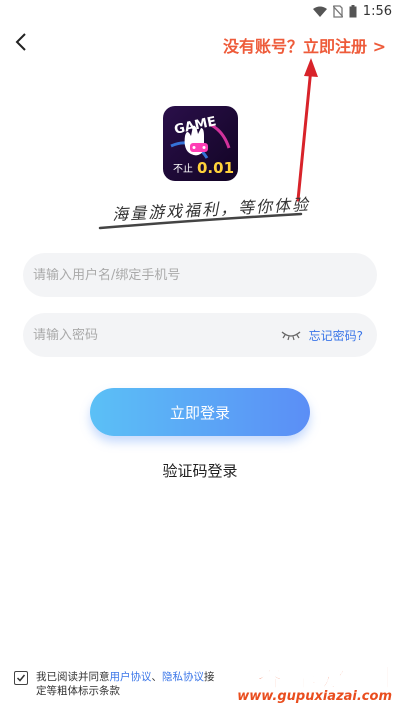 The image size is (400, 712). What do you see at coordinates (377, 11) in the screenshot?
I see `status-time: 1:56` at bounding box center [377, 11].